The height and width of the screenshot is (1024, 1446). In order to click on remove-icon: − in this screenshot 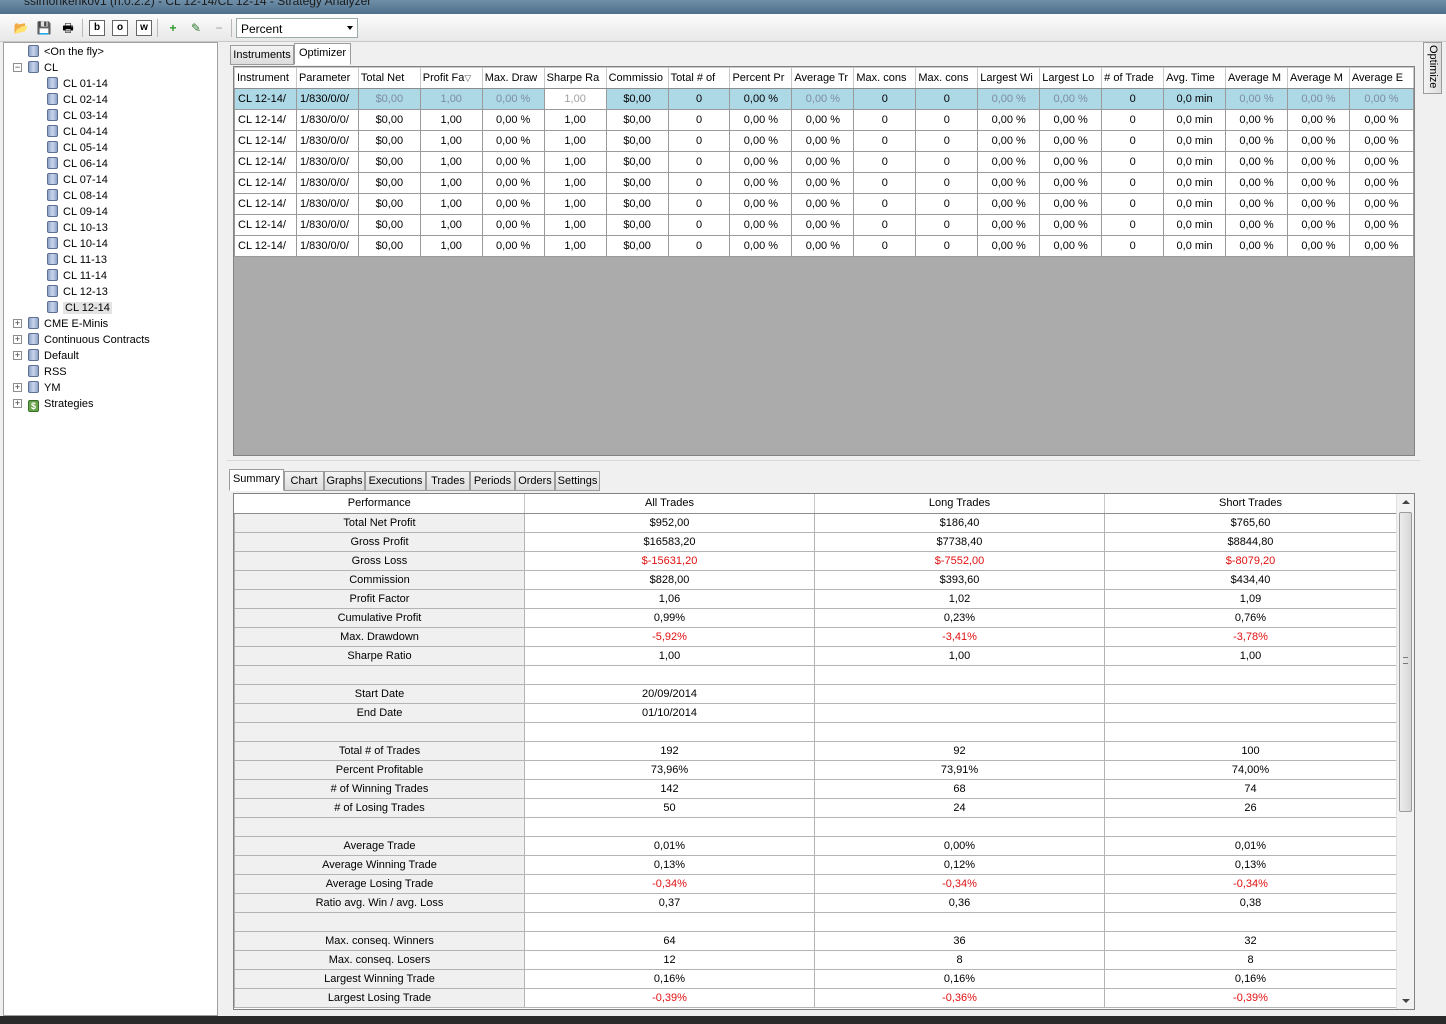, I will do `click(219, 28)`.